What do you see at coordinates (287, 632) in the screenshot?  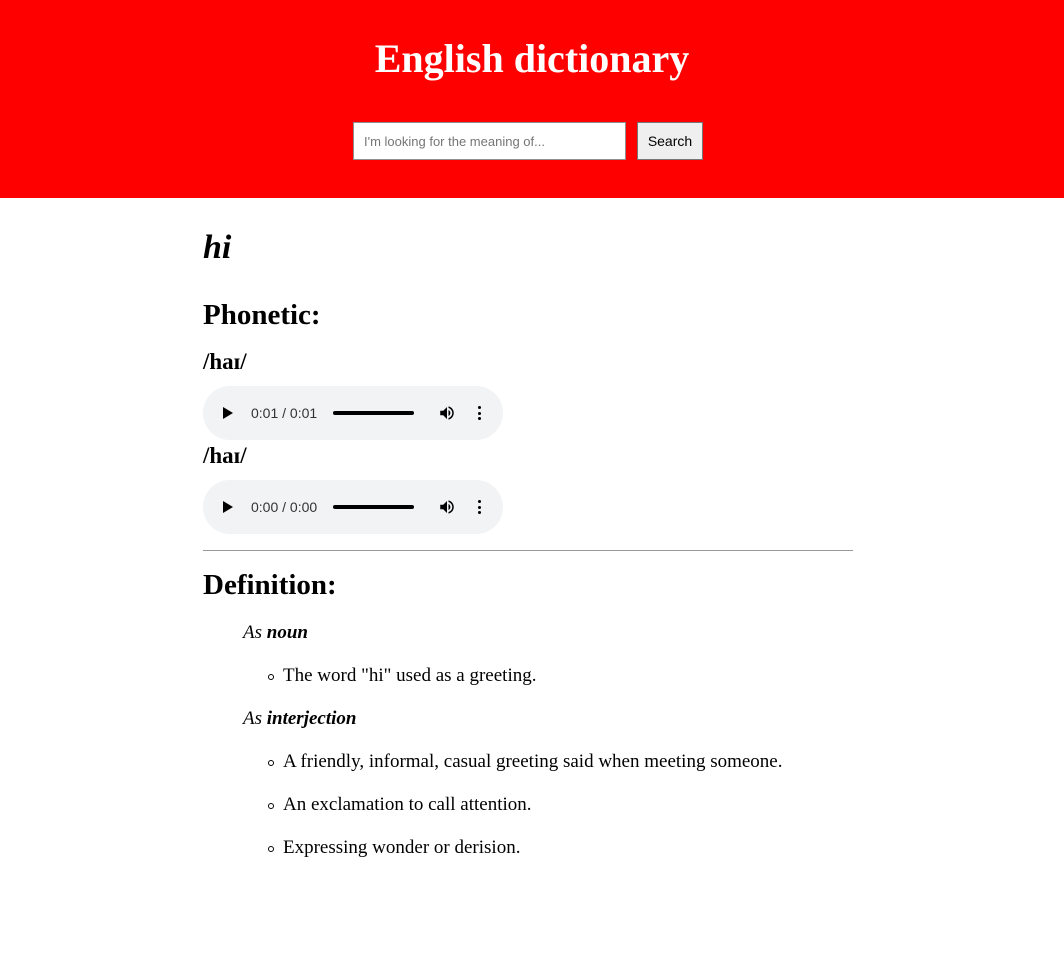 I see `pos-name: noun` at bounding box center [287, 632].